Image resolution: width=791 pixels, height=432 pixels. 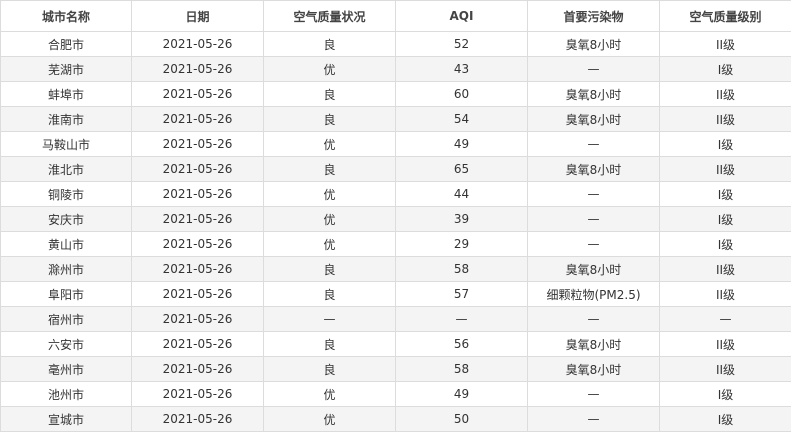 What do you see at coordinates (66, 269) in the screenshot?
I see `city-cell: 滁州市` at bounding box center [66, 269].